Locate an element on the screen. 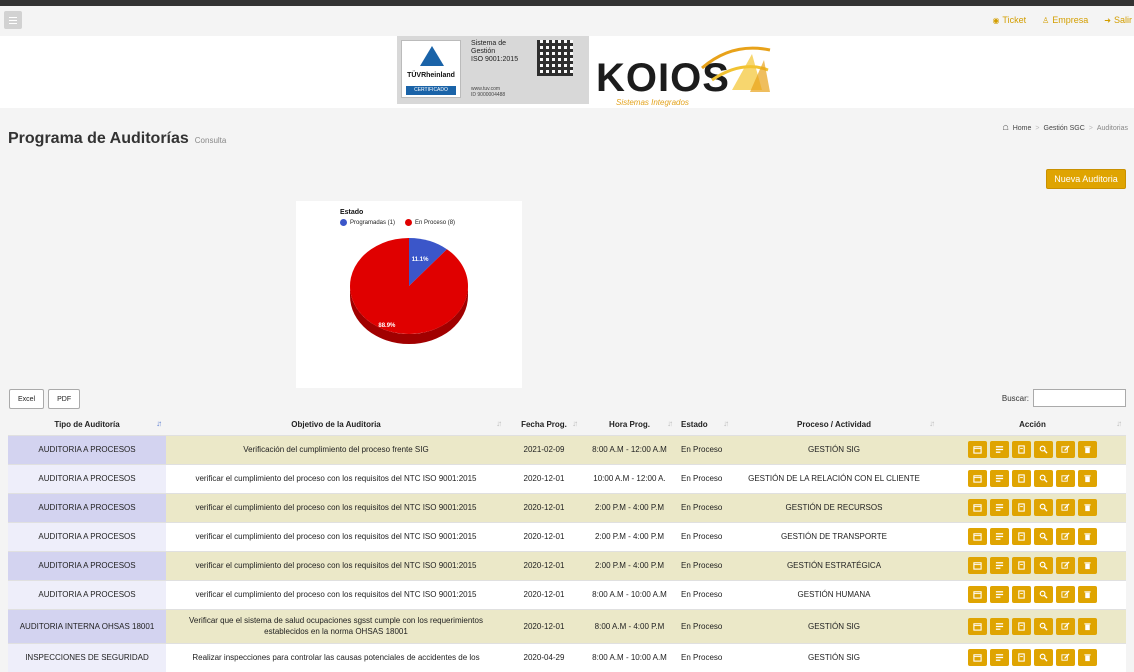 The width and height of the screenshot is (1134, 672). column-header-fecha: Fecha Prog. ↓↑ is located at coordinates (544, 424).